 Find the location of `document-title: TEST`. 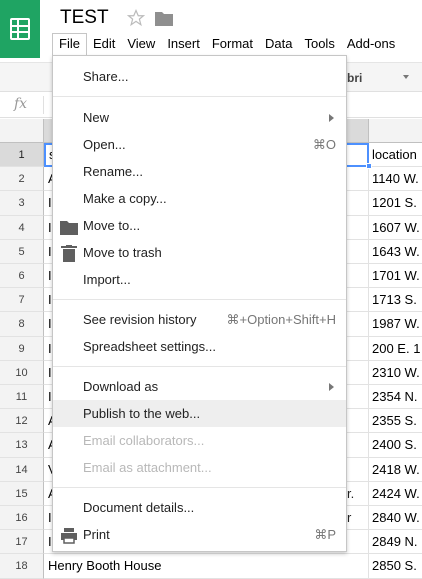

document-title: TEST is located at coordinates (84, 18).